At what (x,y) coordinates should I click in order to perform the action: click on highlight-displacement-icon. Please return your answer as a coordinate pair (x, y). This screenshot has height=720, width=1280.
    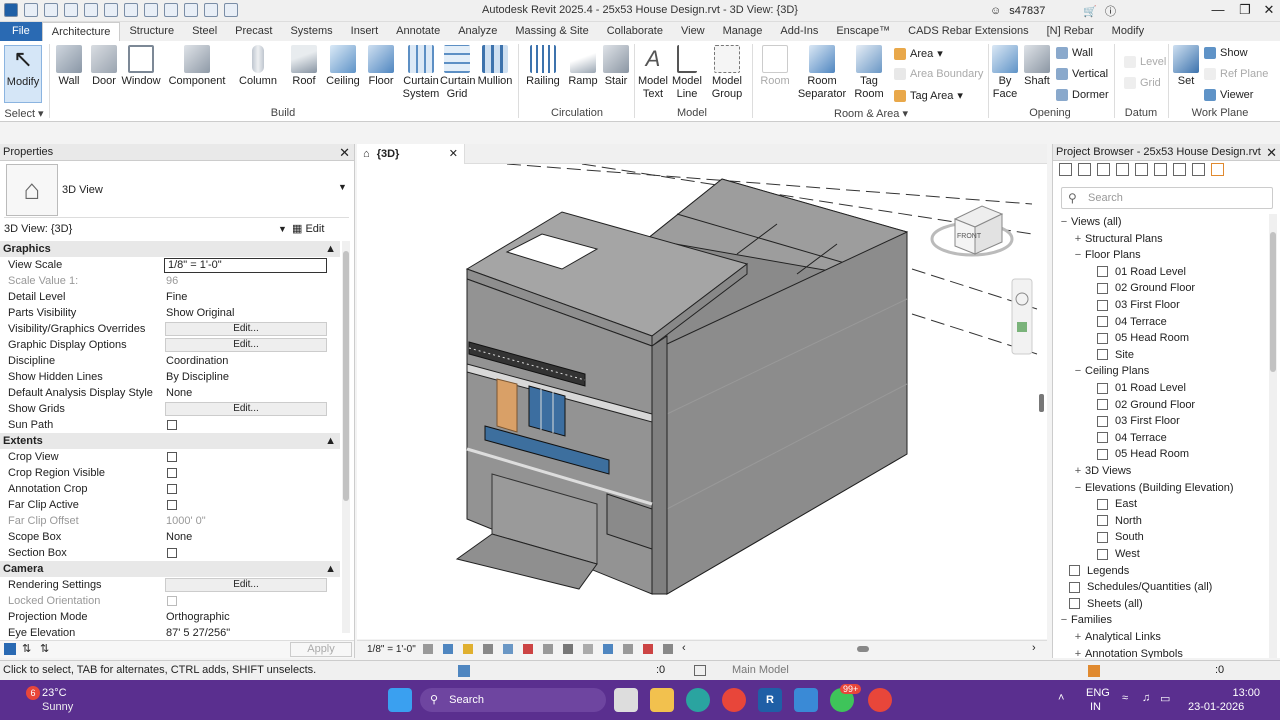
    Looking at the image, I should click on (648, 649).